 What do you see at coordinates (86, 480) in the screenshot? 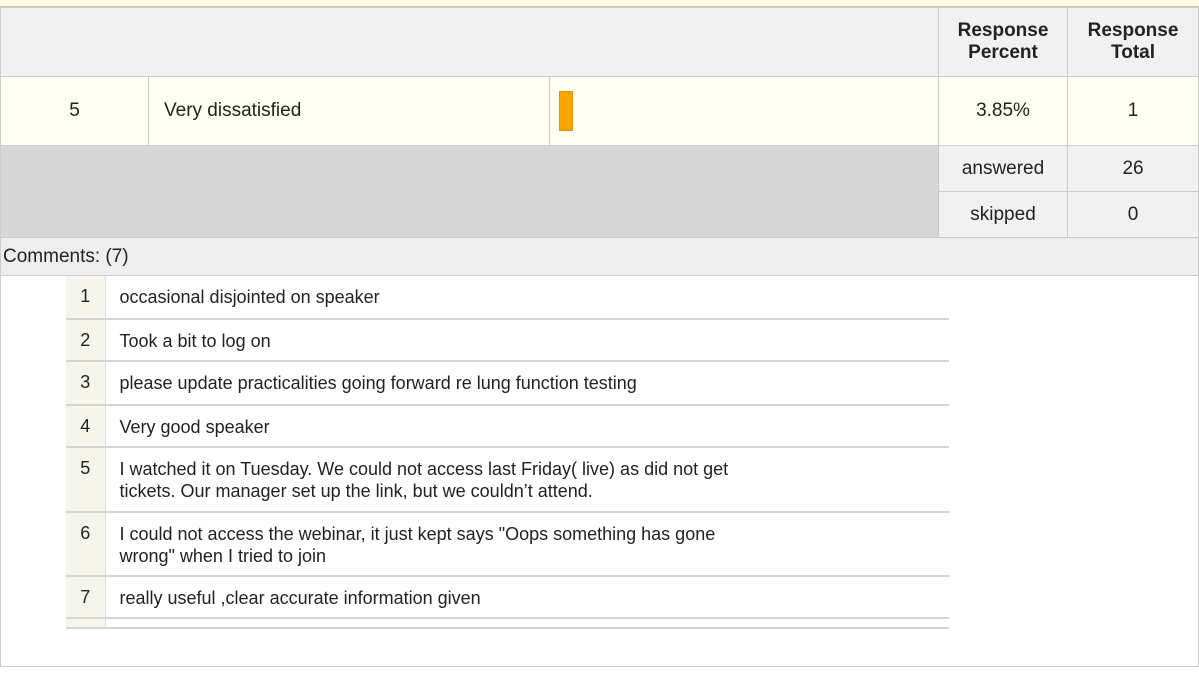
I see `comment-number: 5` at bounding box center [86, 480].